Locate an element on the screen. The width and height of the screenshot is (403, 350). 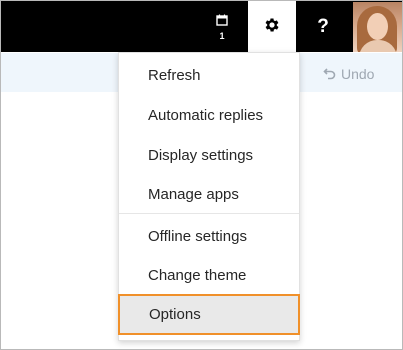
undo-icon is located at coordinates (330, 74).